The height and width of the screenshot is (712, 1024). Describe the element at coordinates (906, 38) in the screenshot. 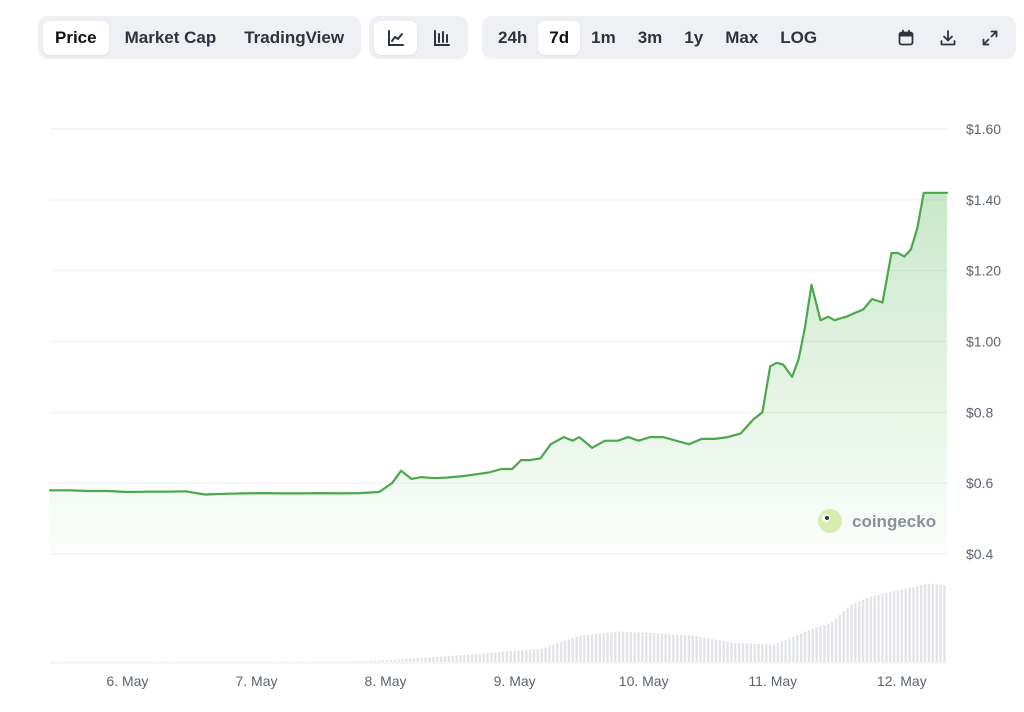

I see `date-range-button` at that location.